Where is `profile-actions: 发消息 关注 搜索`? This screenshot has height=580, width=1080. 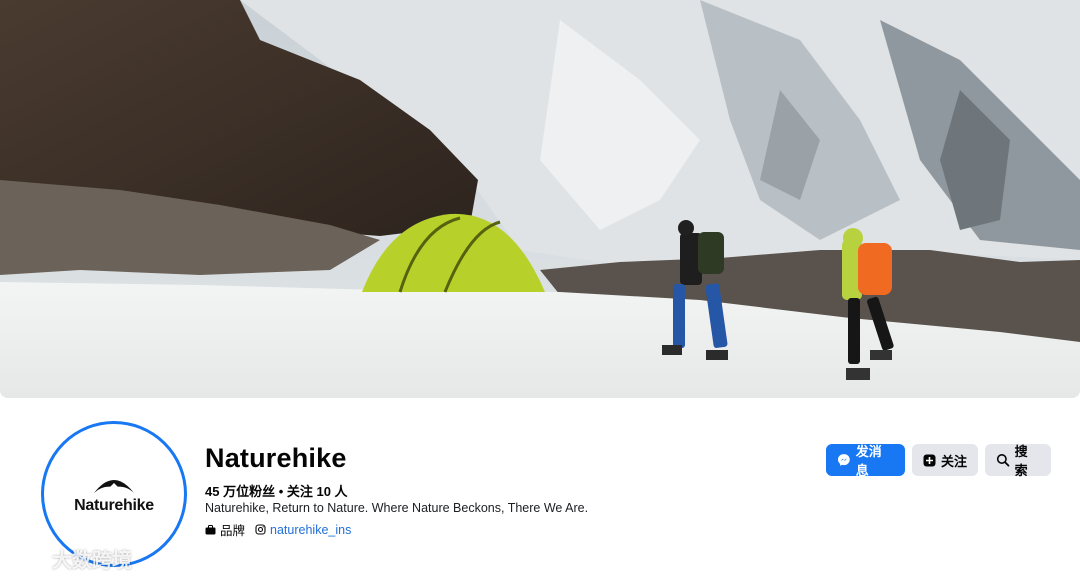 profile-actions: 发消息 关注 搜索 is located at coordinates (938, 461).